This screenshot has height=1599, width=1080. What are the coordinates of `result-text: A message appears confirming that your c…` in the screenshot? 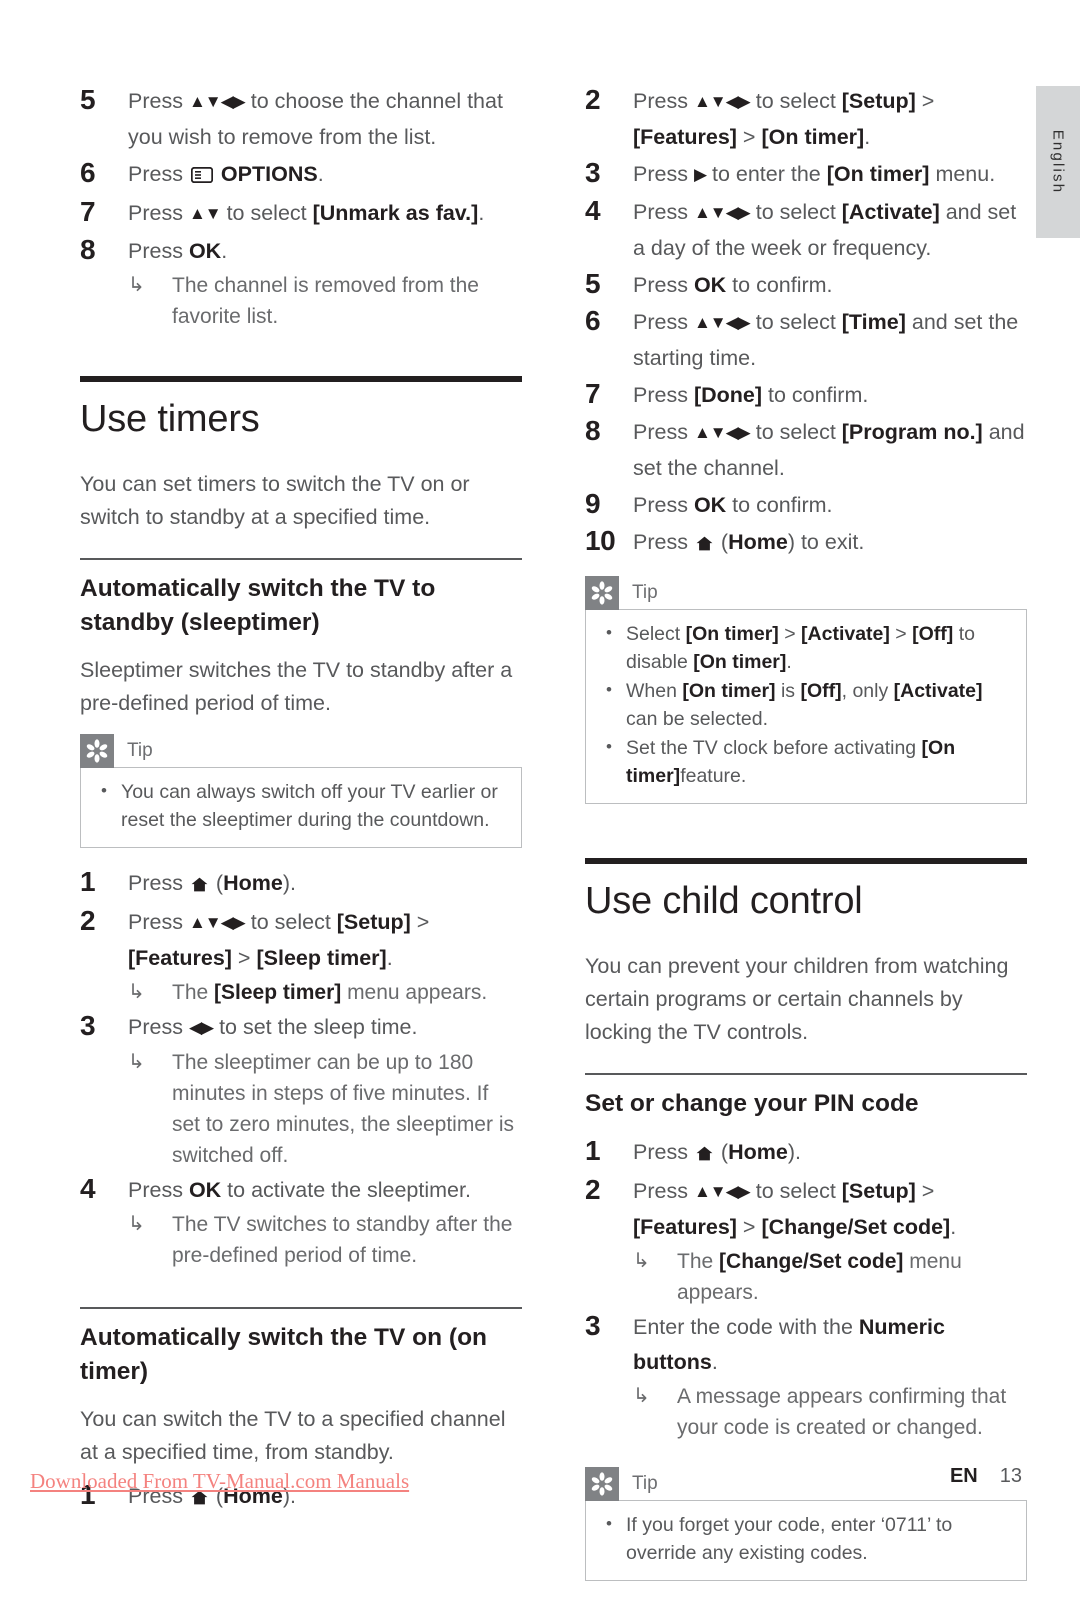 It's located at (842, 1412).